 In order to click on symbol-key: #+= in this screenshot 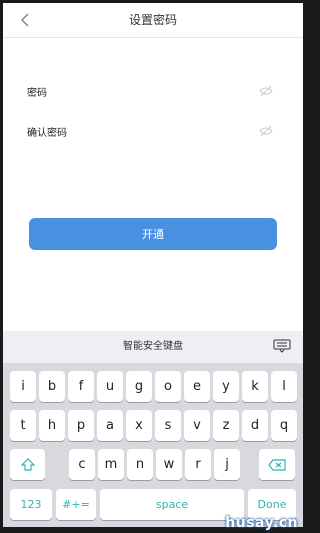, I will do `click(76, 504)`.